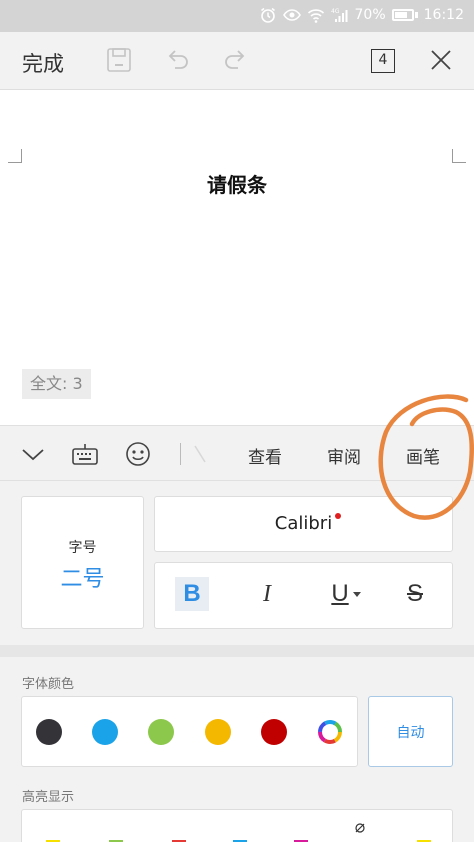  Describe the element at coordinates (357, 595) in the screenshot. I see `underline-dropdown-icon` at that location.